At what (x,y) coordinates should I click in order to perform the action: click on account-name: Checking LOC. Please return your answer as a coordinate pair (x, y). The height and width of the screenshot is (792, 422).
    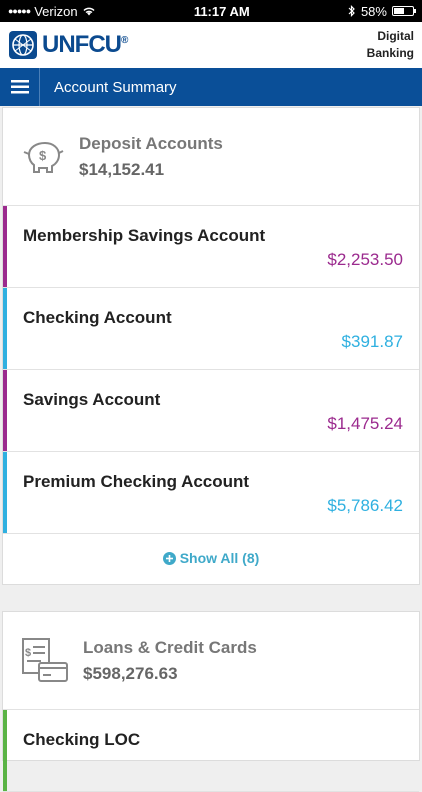
    Looking at the image, I should click on (82, 739).